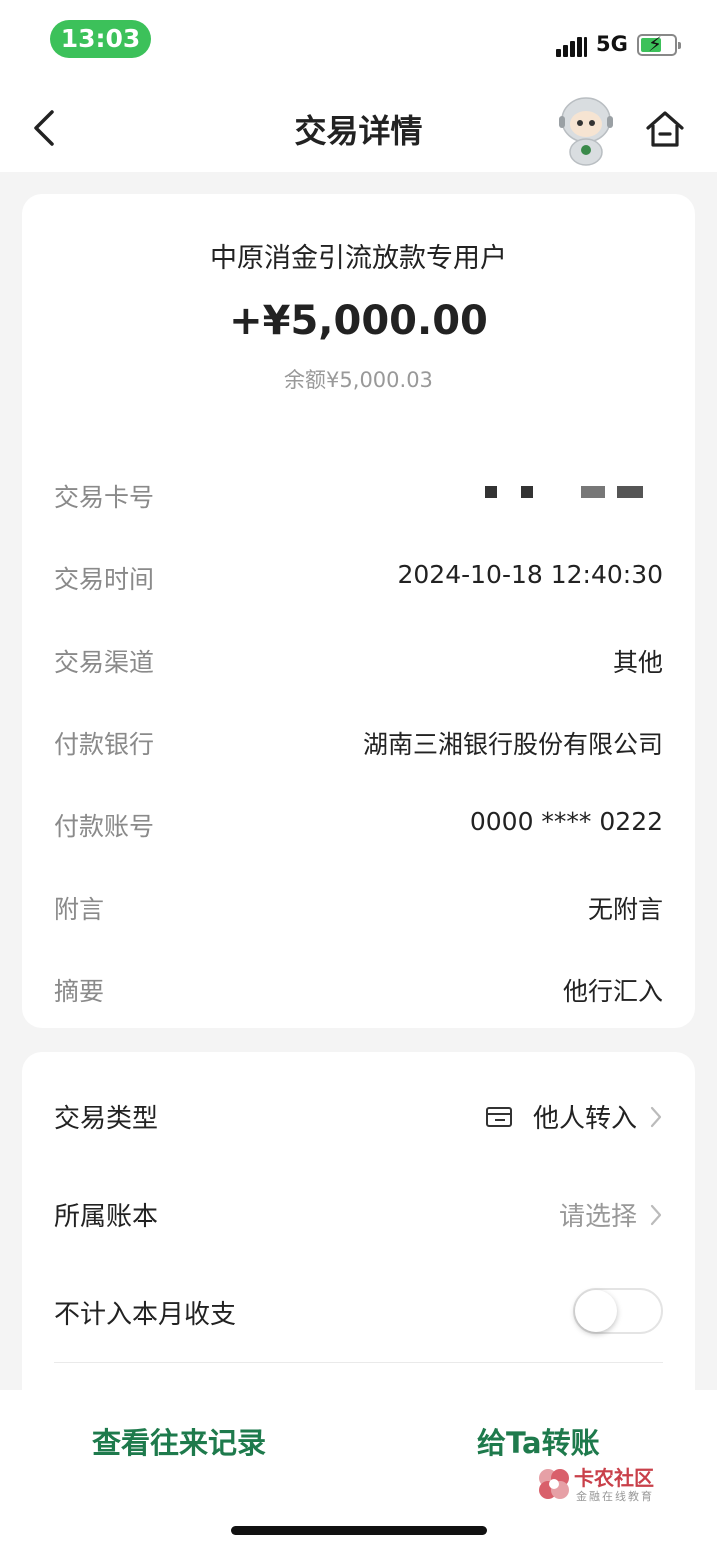 This screenshot has width=717, height=1552. Describe the element at coordinates (615, 1496) in the screenshot. I see `watermark-tagline: 金融在线教育` at that location.